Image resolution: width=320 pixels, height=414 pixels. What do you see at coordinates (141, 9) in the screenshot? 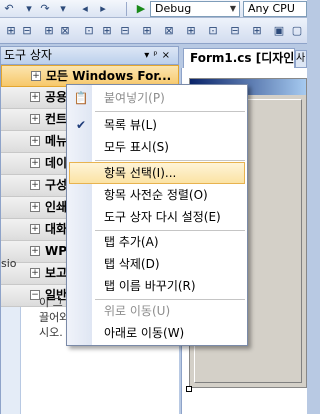
I see `start-debug-icon: ▶` at bounding box center [141, 9].